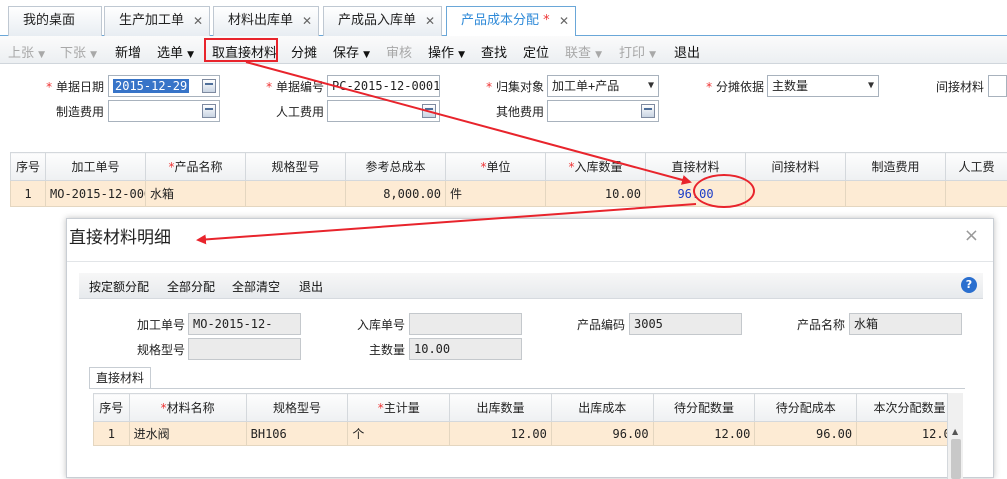 The height and width of the screenshot is (479, 1007). Describe the element at coordinates (685, 324) in the screenshot. I see `product-code-field: 3005` at that location.